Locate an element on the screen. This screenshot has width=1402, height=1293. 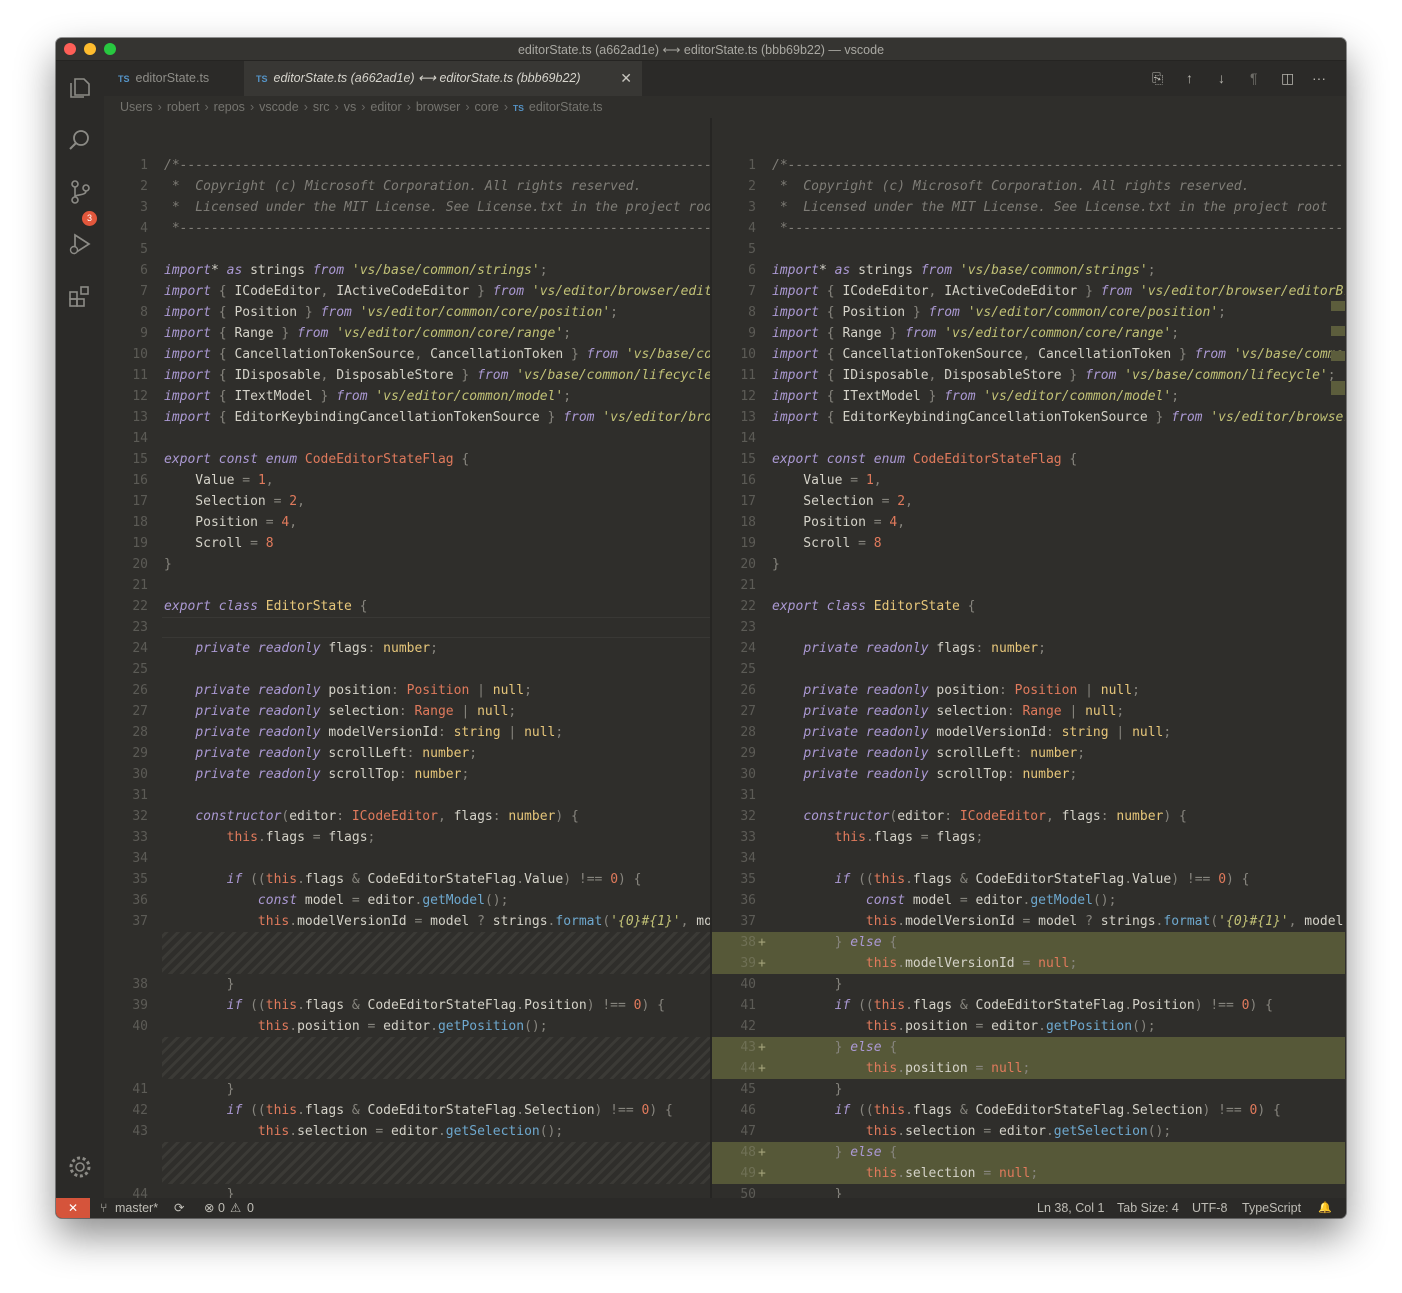
breadcrumb-item: Users is located at coordinates (136, 107).